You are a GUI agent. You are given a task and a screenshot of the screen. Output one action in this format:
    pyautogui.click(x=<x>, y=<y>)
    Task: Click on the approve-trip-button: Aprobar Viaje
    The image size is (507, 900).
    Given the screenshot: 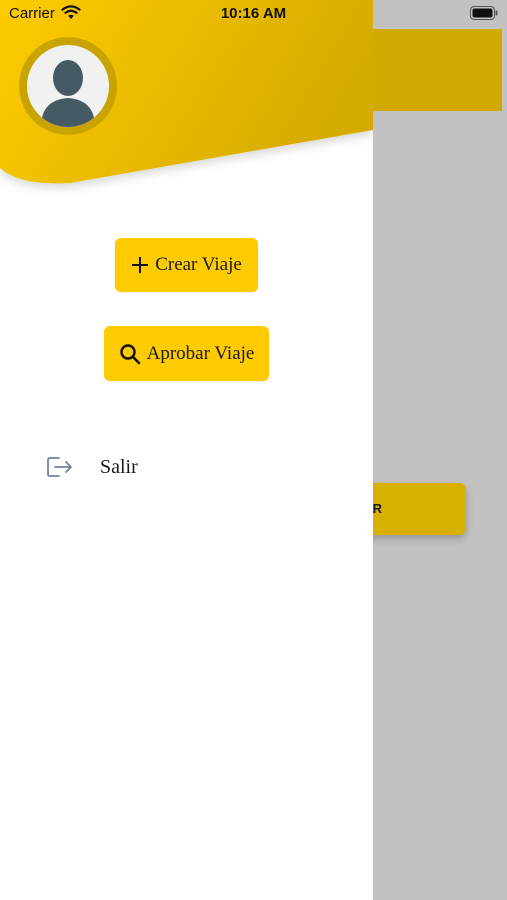 What is the action you would take?
    pyautogui.click(x=186, y=353)
    